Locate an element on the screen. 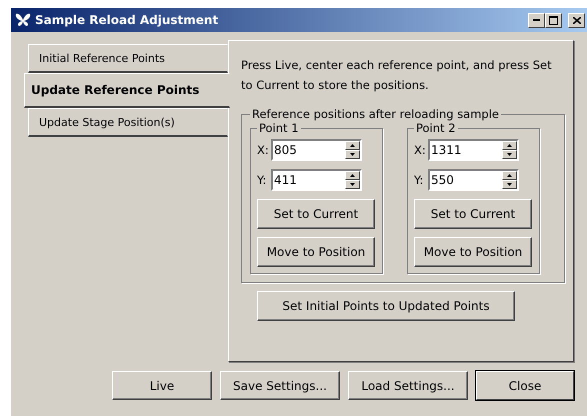  tab: Update Reference Points is located at coordinates (127, 90).